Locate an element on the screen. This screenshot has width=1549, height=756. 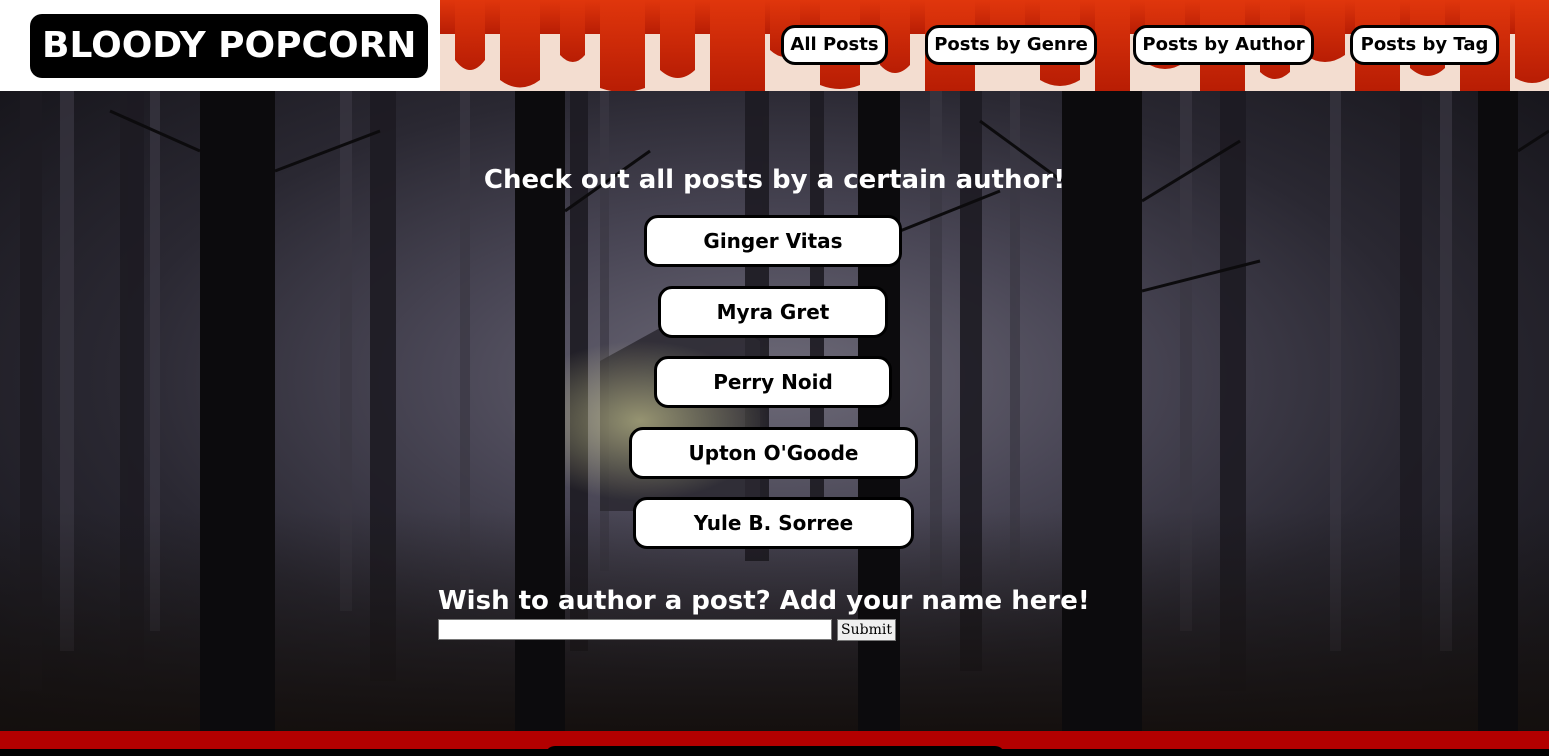
author-button-ginger-vitas: Ginger Vitas is located at coordinates (773, 241).